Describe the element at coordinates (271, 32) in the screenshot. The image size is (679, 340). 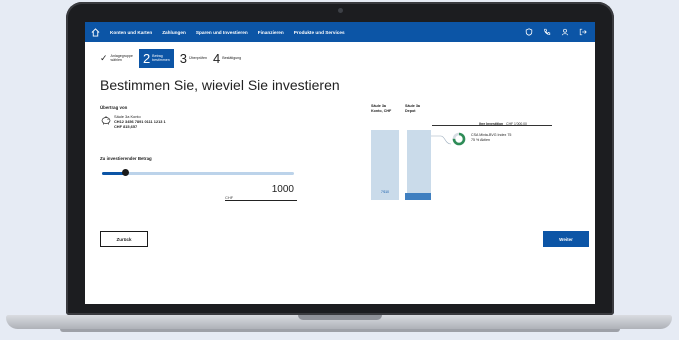
I see `nav-finanzieren: Finanzieren` at that location.